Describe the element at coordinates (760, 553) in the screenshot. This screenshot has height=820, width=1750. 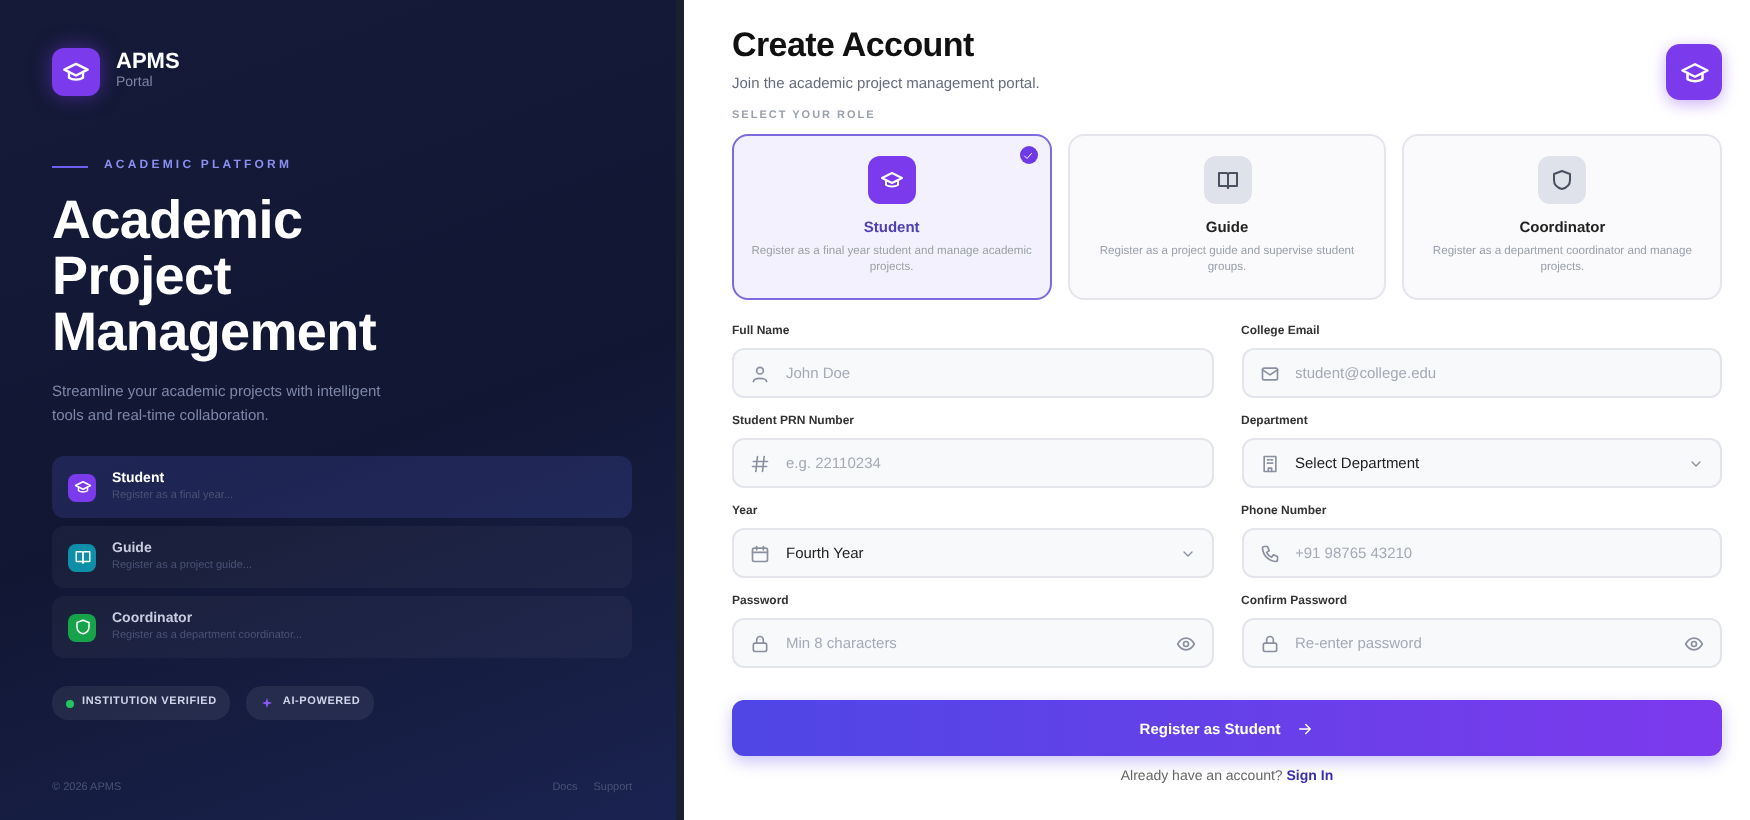
I see `calendar-icon` at that location.